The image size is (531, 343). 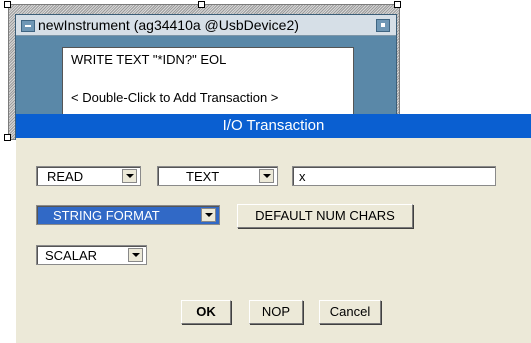 I want to click on instrument-object-title-bar: newInstrument (ag34410a @UsbDevice2), so click(x=206, y=25).